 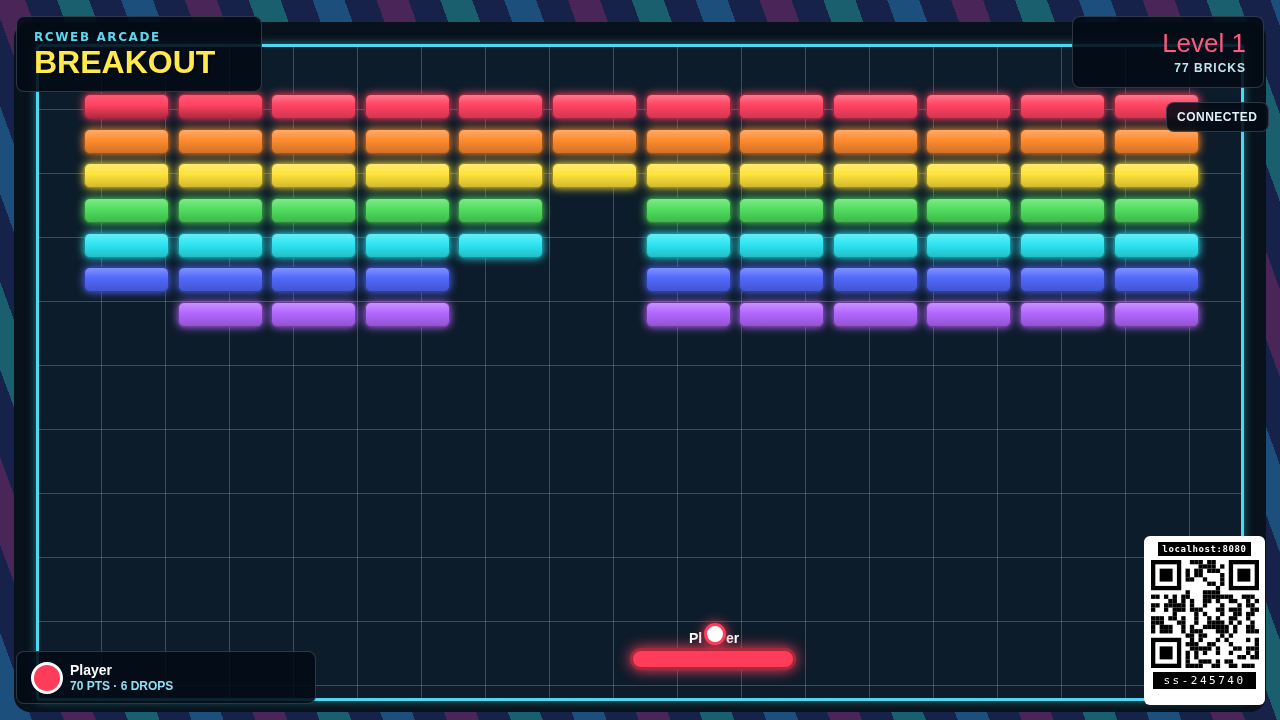 What do you see at coordinates (1204, 614) in the screenshot?
I see `qr-code-icon` at bounding box center [1204, 614].